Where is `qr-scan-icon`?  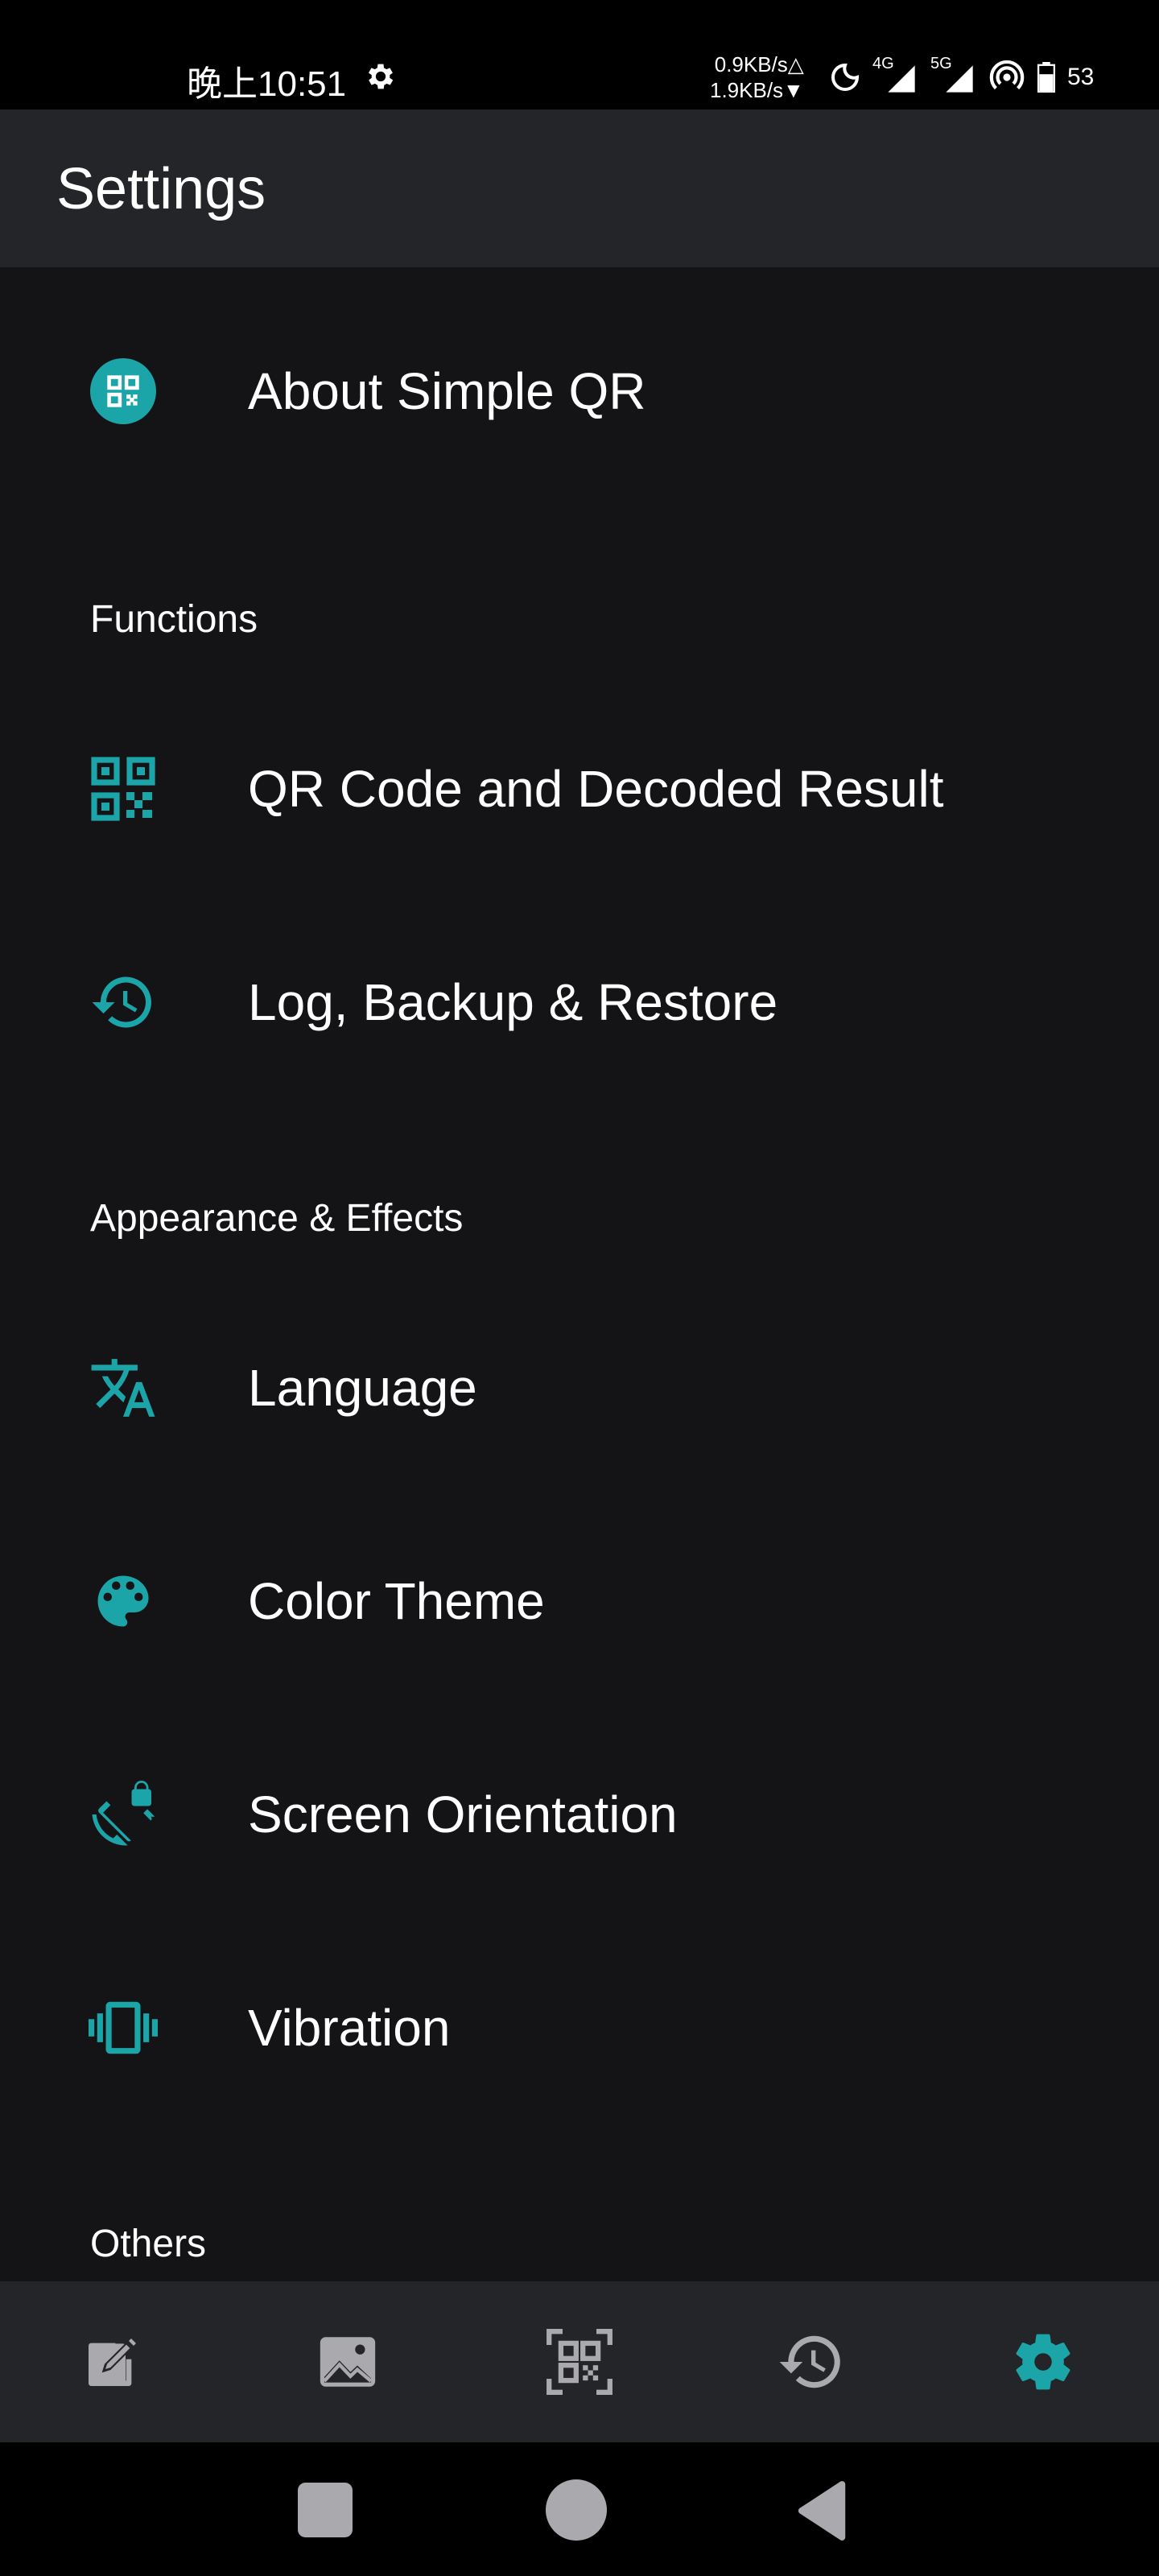
qr-scan-icon is located at coordinates (579, 2362).